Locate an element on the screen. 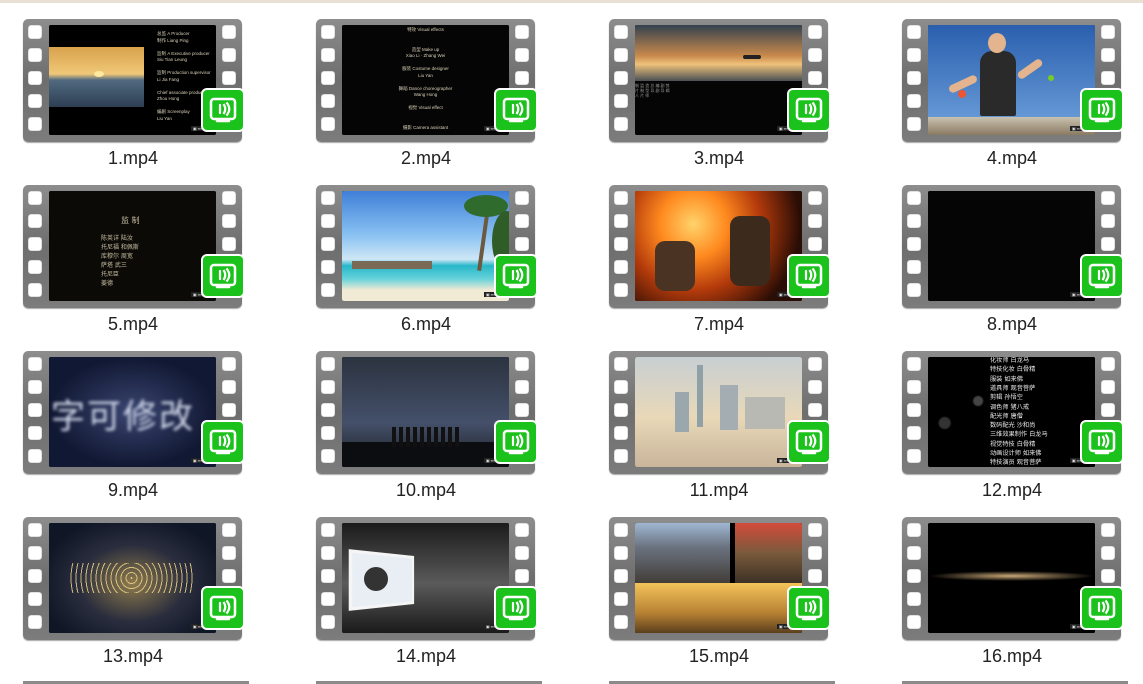 Image resolution: width=1143 pixels, height=684 pixels. file-item: ▣ ▪▪▪ 8.mp4 is located at coordinates (1014, 252).